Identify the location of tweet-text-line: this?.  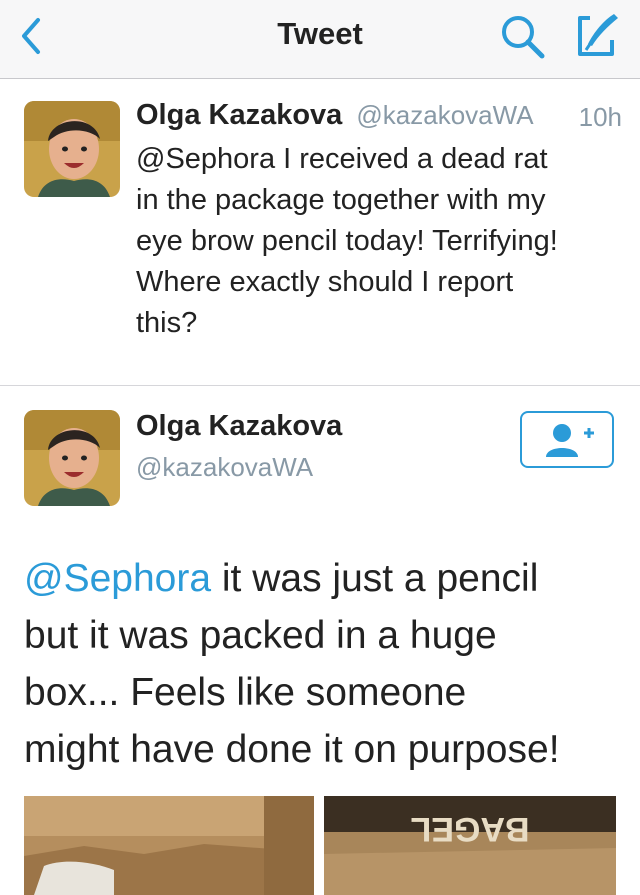
(167, 323).